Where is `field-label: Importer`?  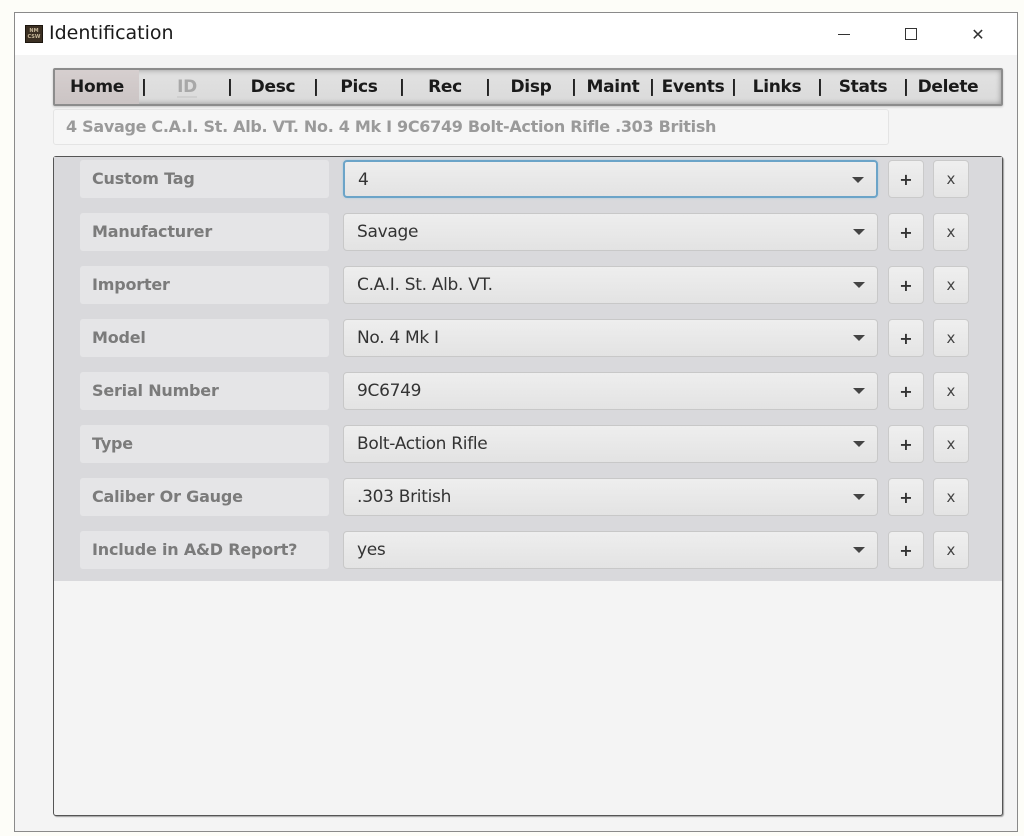
field-label: Importer is located at coordinates (204, 285).